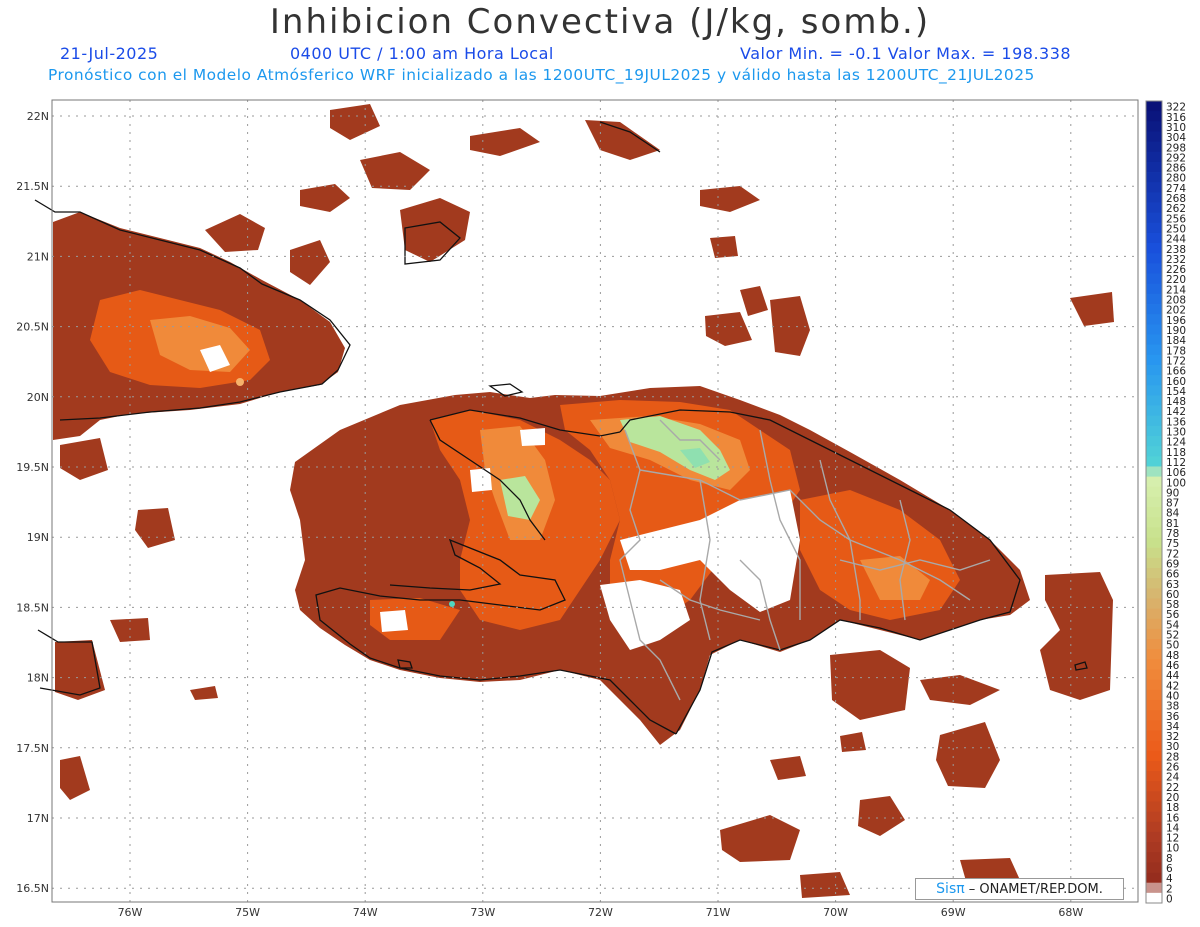  I want to click on lat-label: 17N, so click(38, 818).